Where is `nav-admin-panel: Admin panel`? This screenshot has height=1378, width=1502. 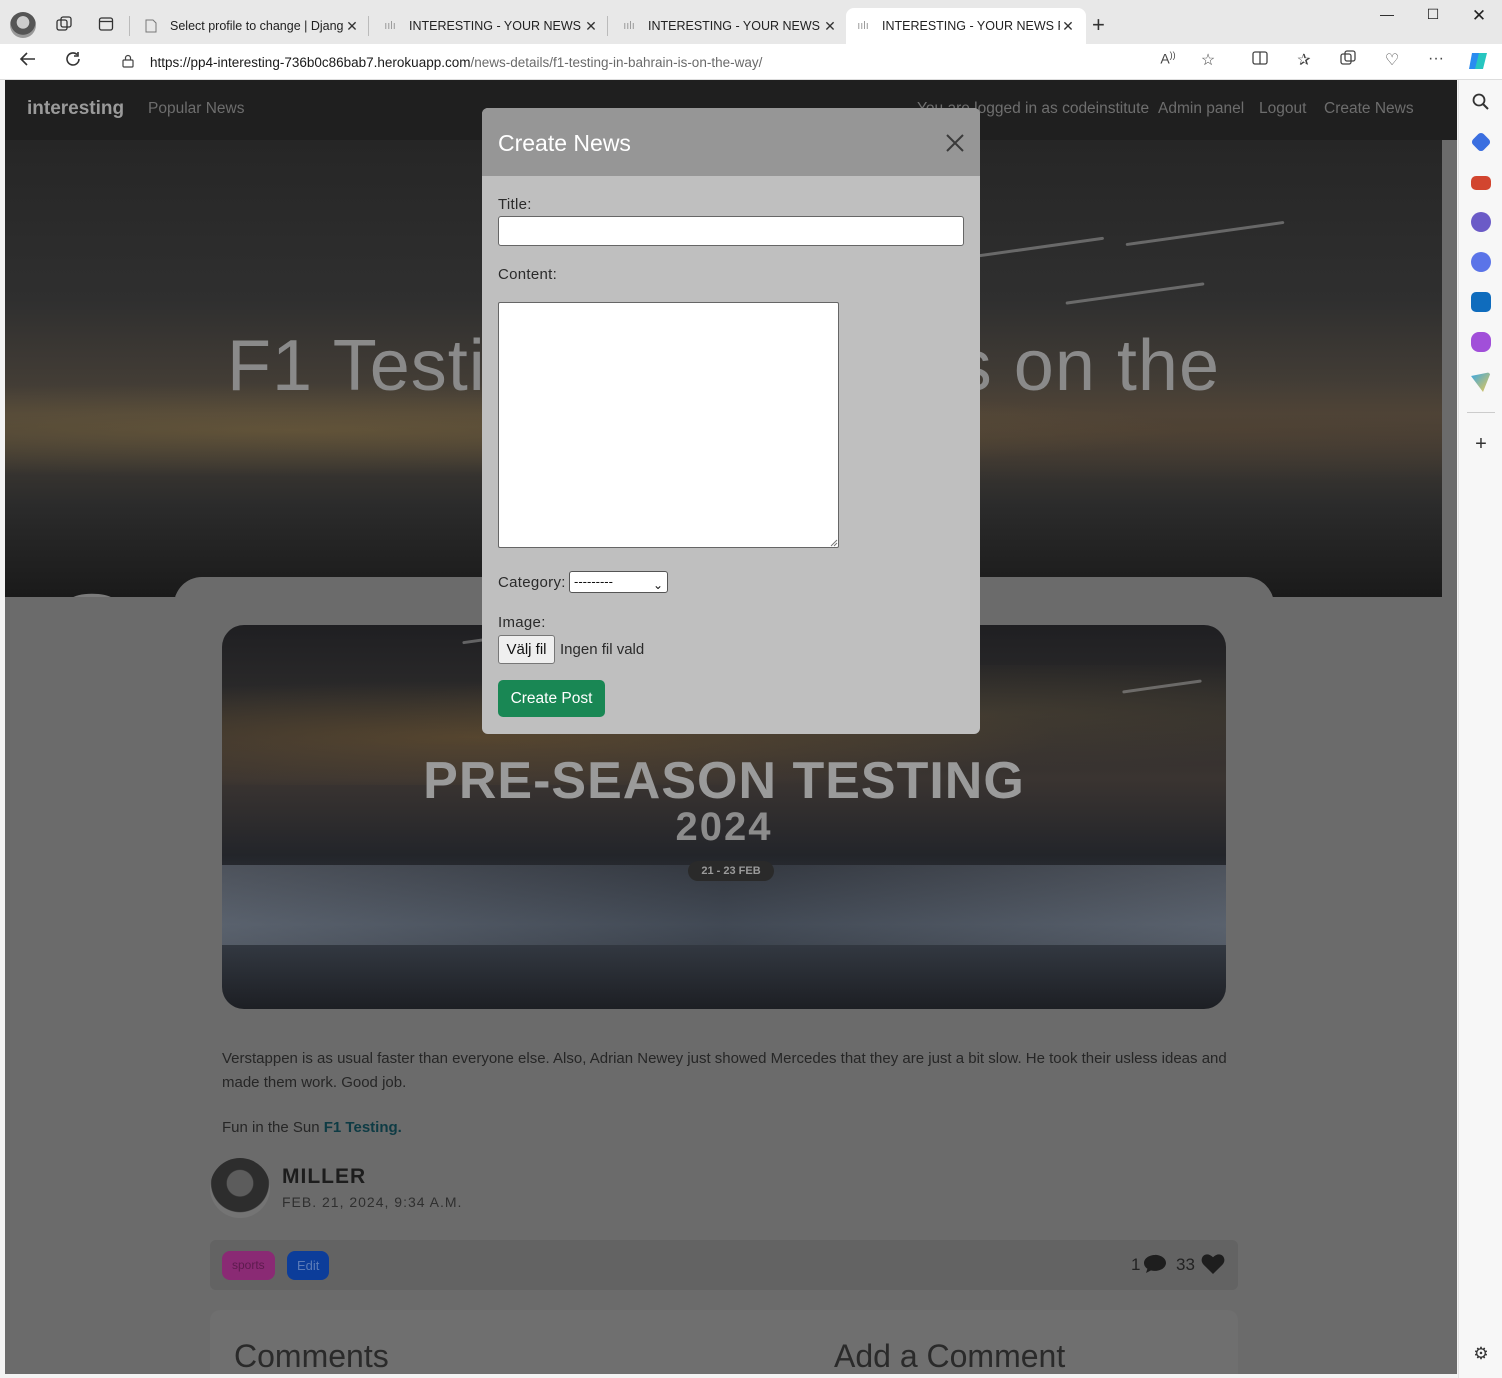
nav-admin-panel: Admin panel is located at coordinates (1201, 109).